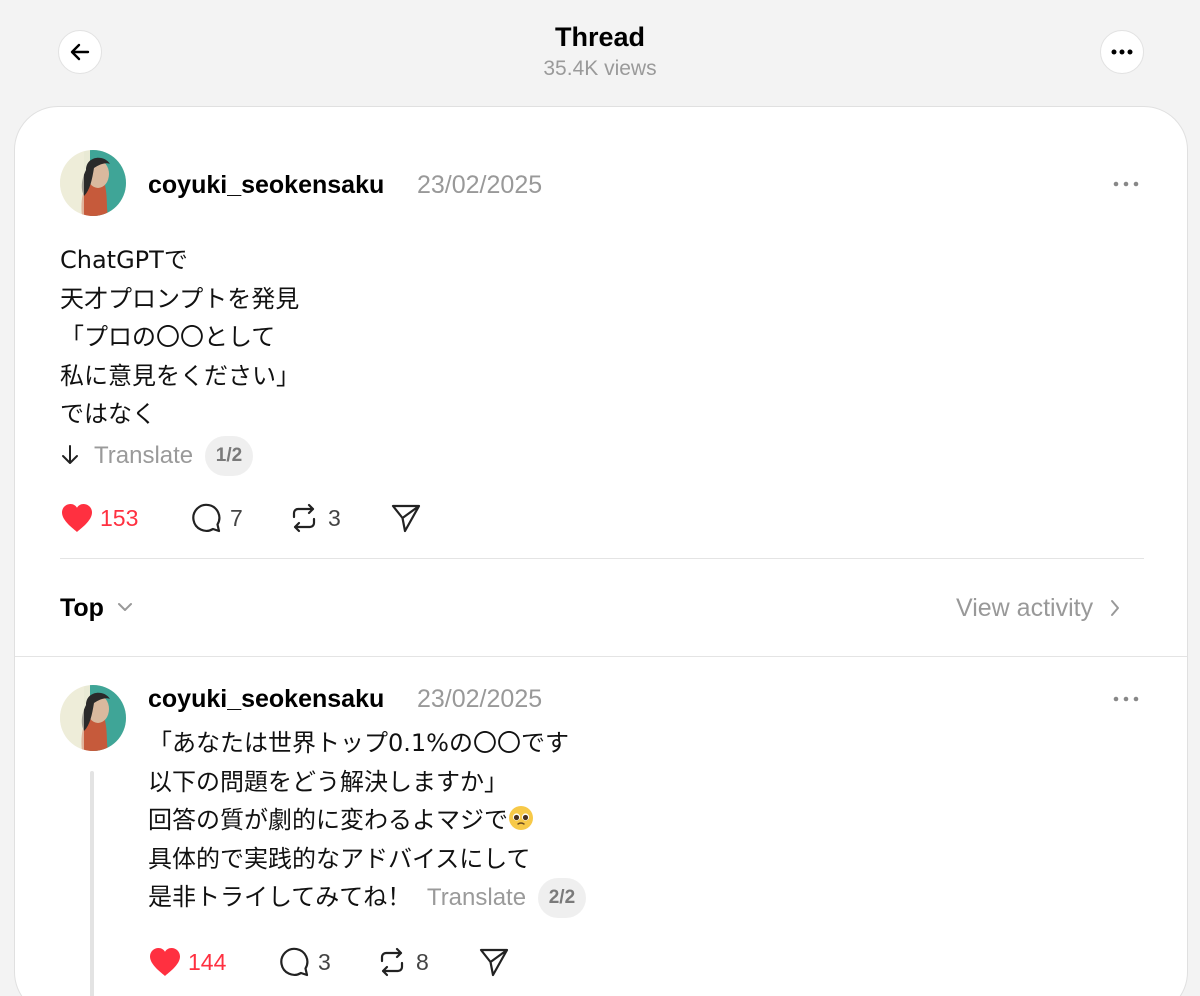  I want to click on post-line: 私に意見をください」, so click(180, 375).